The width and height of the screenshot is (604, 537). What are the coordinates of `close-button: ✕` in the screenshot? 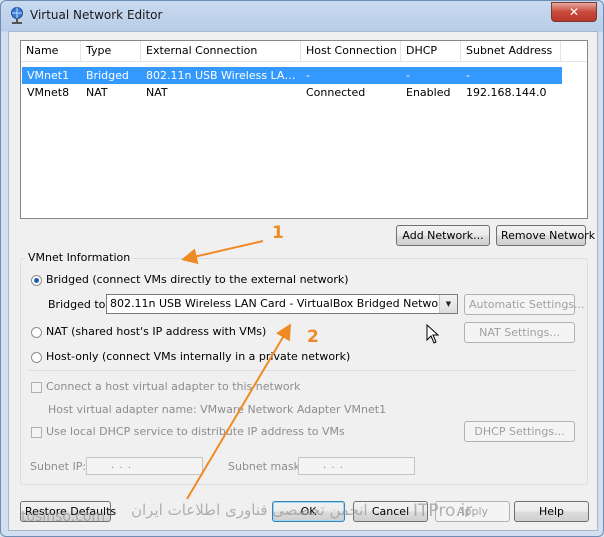 It's located at (574, 12).